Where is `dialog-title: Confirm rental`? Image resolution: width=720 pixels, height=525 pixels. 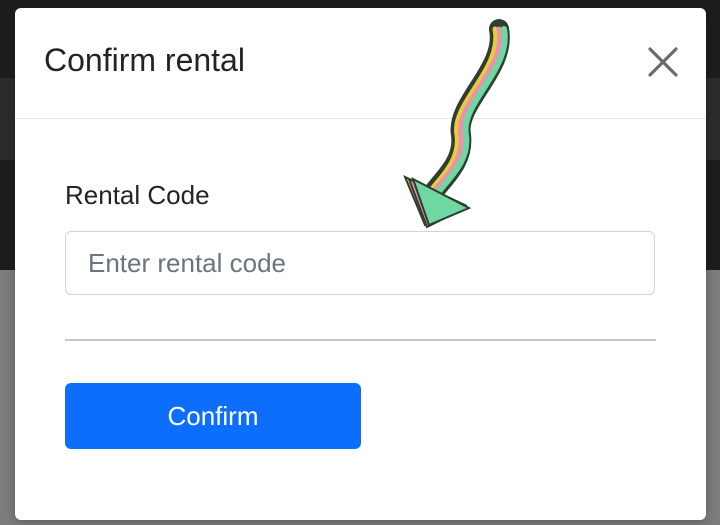 dialog-title: Confirm rental is located at coordinates (144, 60).